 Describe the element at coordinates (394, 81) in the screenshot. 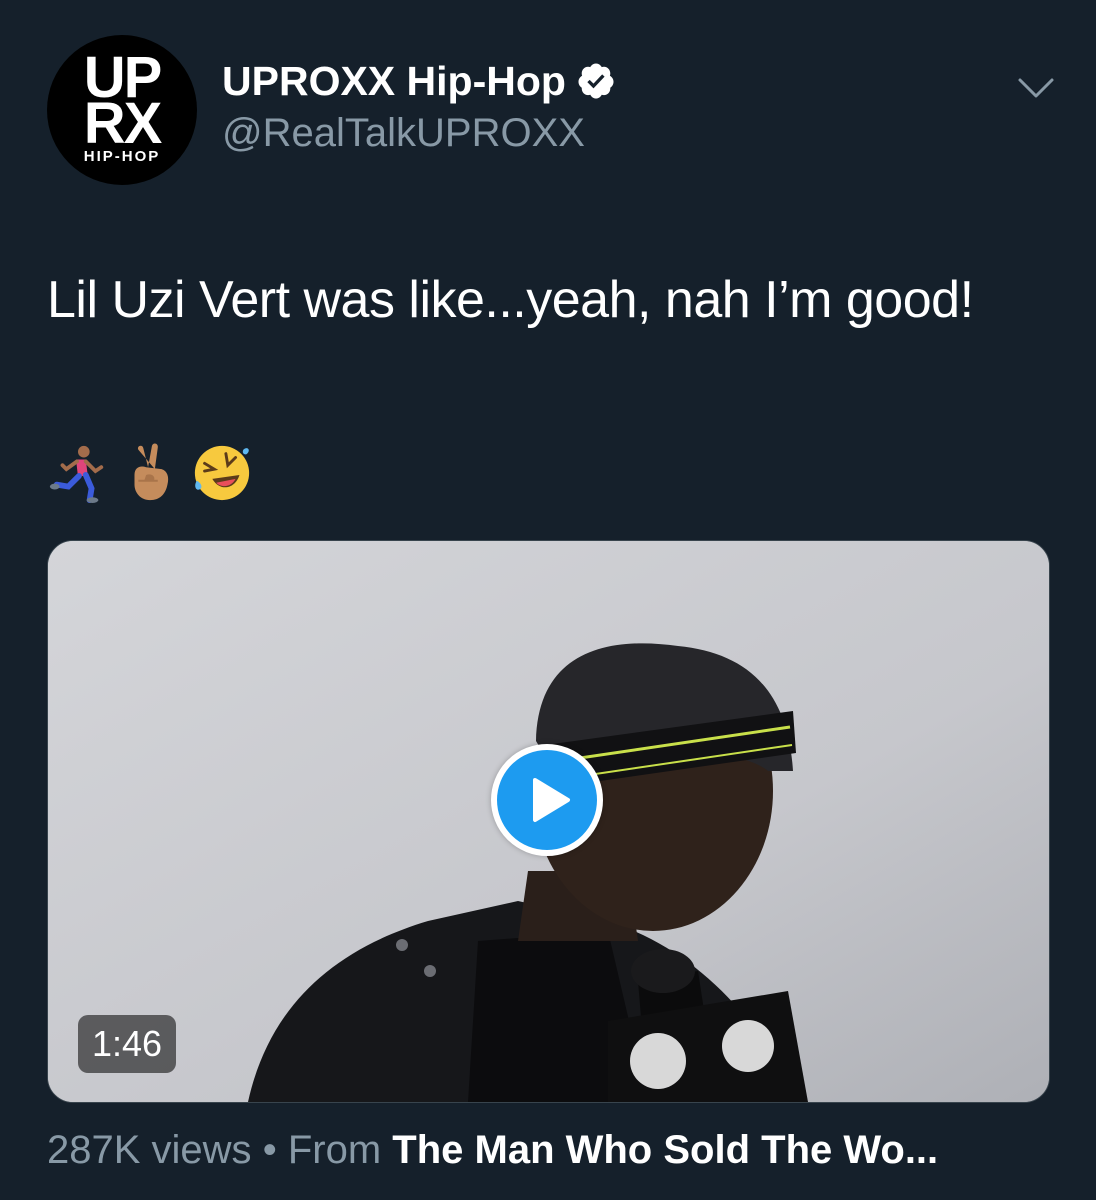

I see `display-name: UPROXX Hip-Hop` at that location.